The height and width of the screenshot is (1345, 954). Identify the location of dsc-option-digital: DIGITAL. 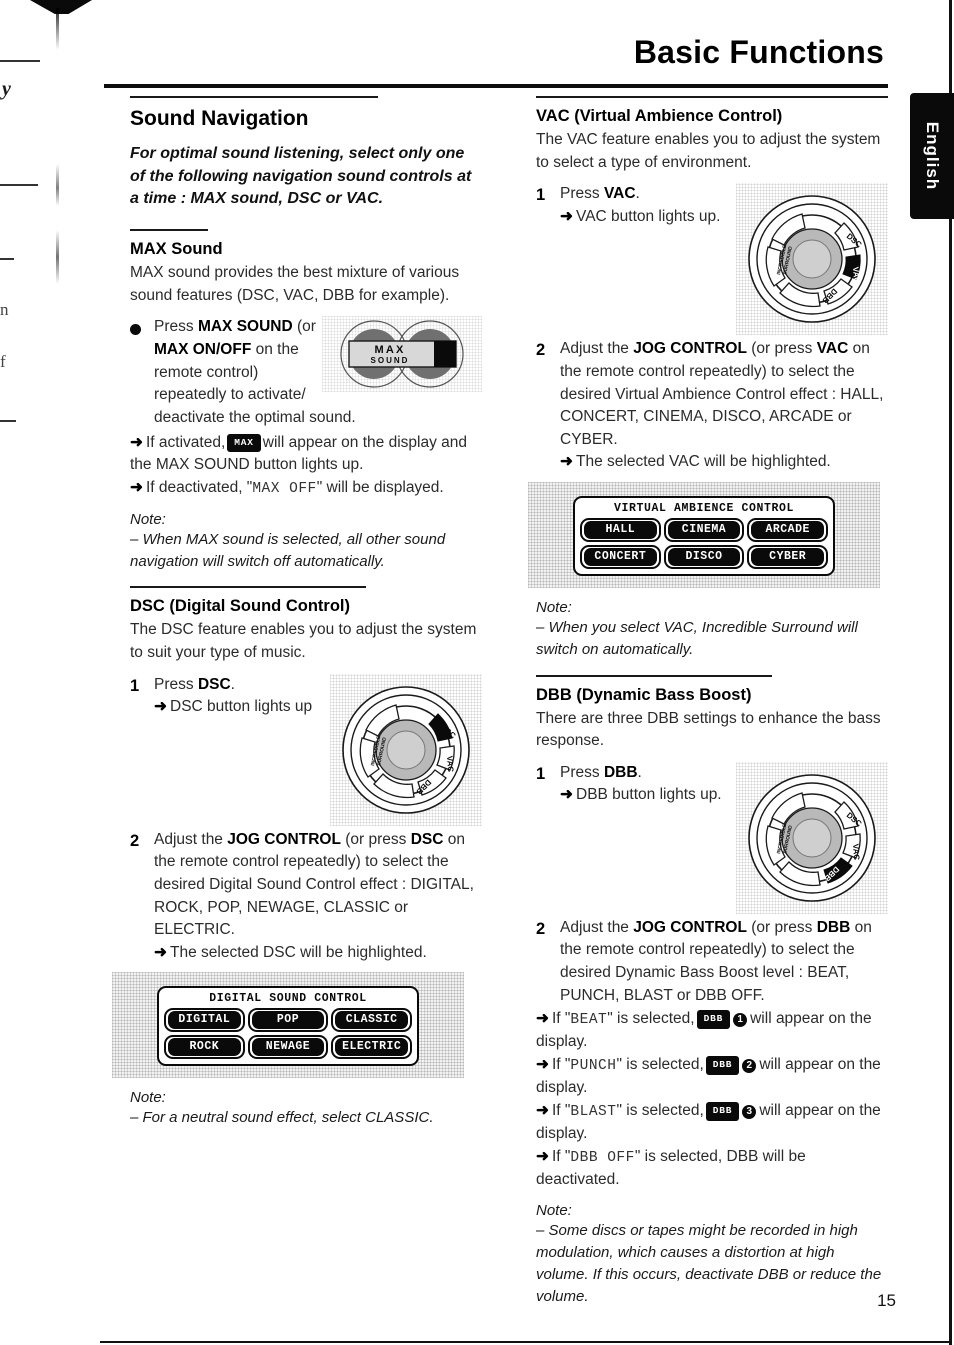
(204, 1020).